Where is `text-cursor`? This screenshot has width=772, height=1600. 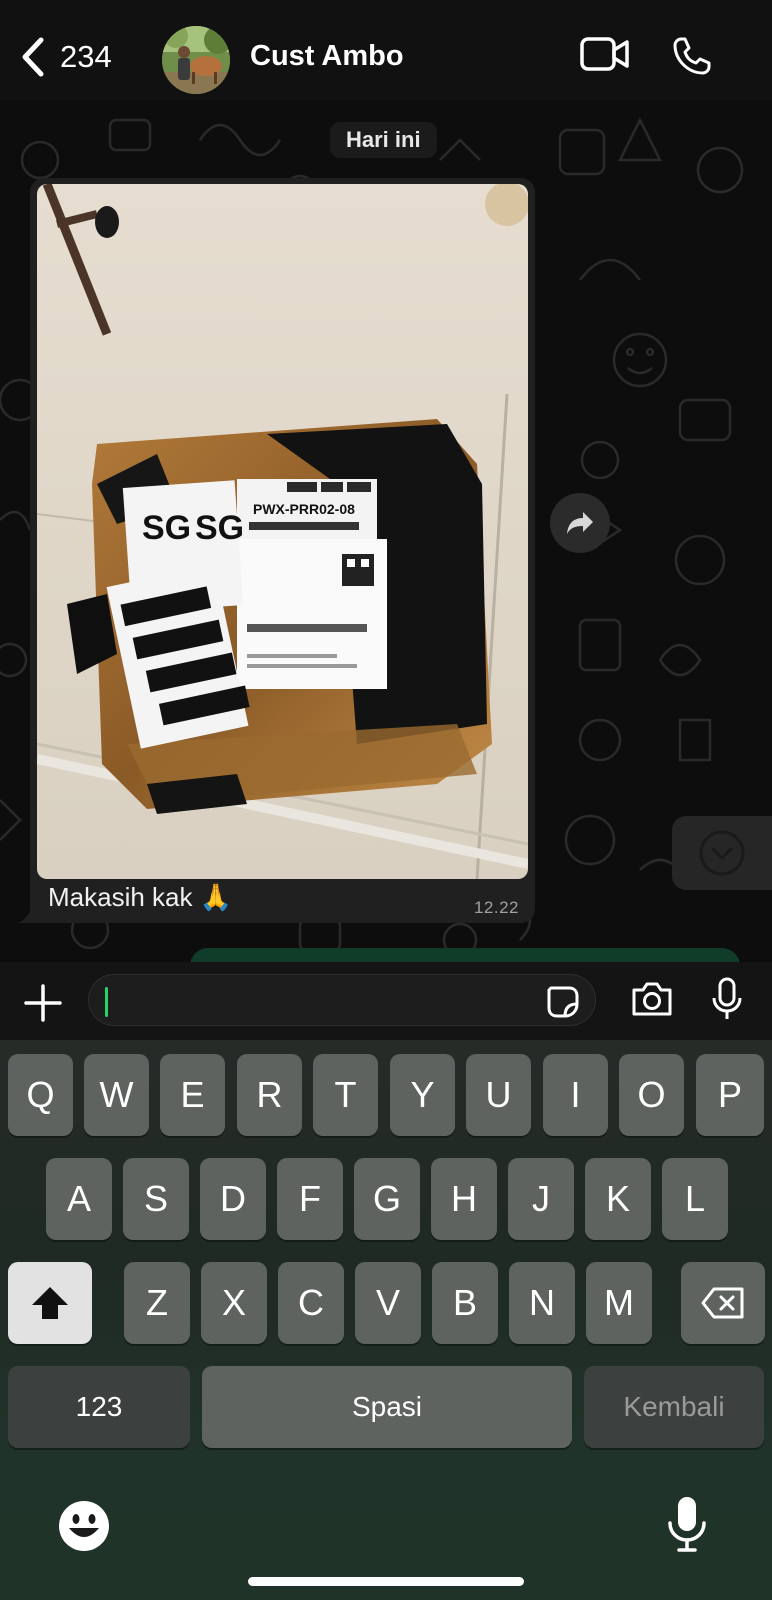 text-cursor is located at coordinates (106, 1002).